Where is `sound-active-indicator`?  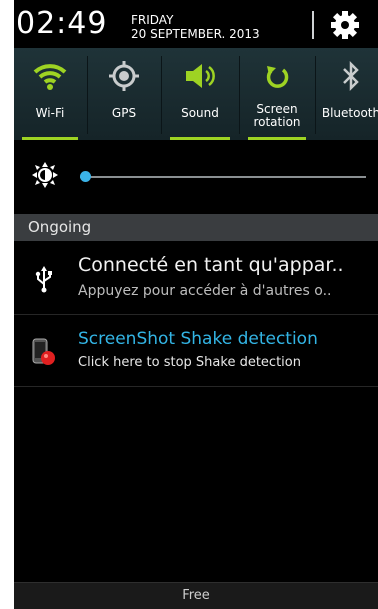
sound-active-indicator is located at coordinates (200, 138).